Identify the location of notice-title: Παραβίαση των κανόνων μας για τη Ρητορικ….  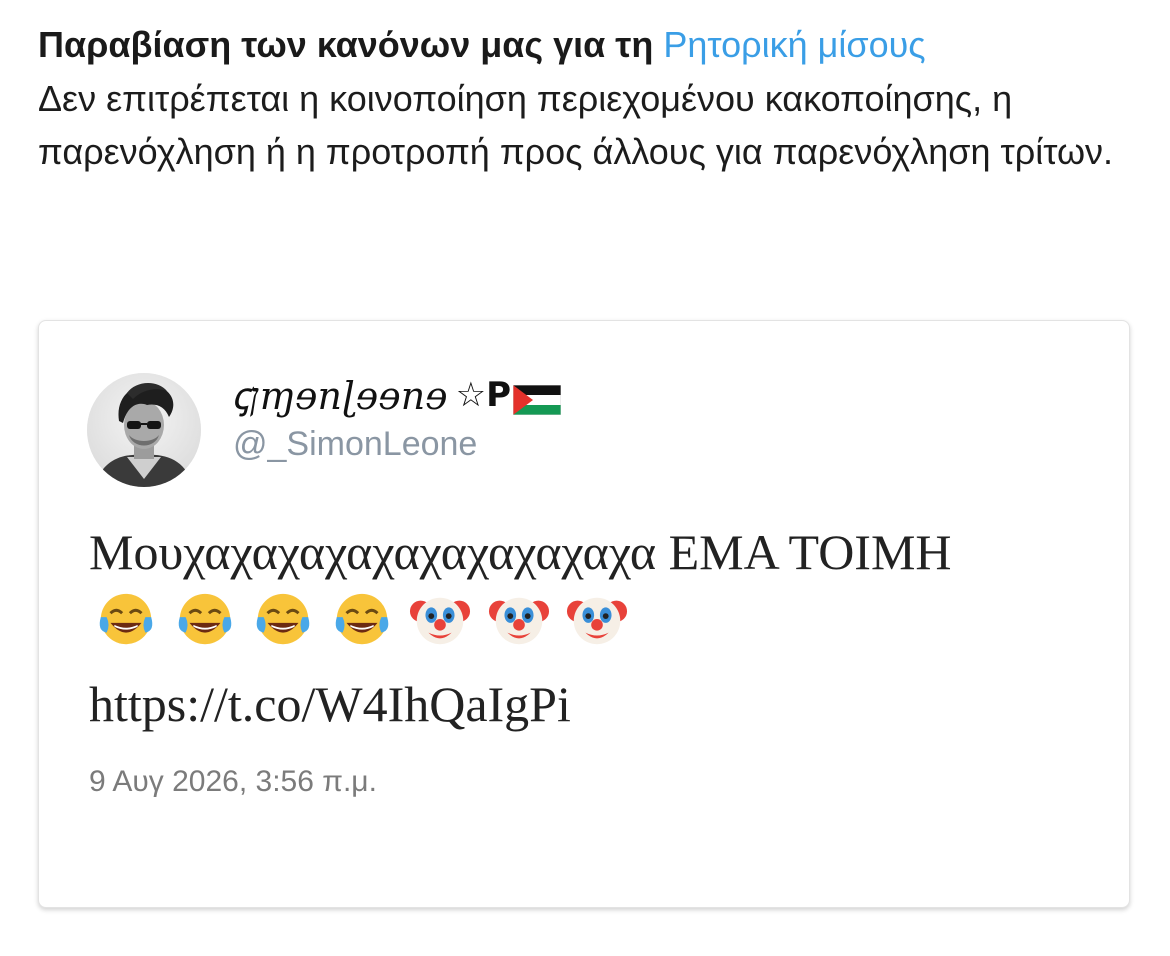
(588, 45).